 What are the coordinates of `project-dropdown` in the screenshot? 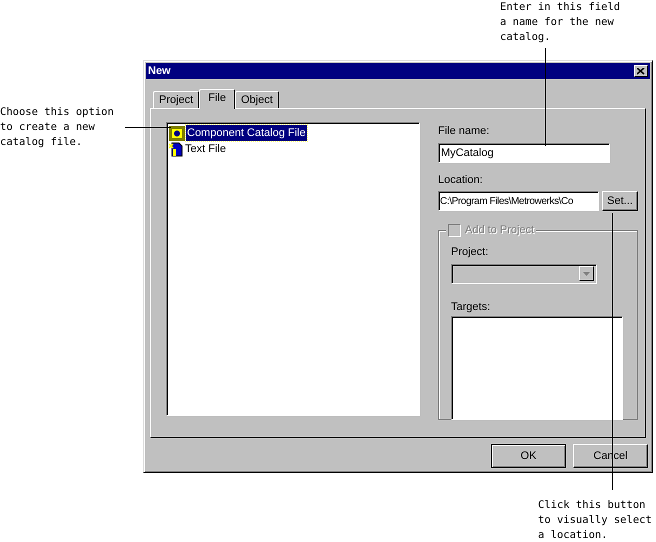 It's located at (524, 274).